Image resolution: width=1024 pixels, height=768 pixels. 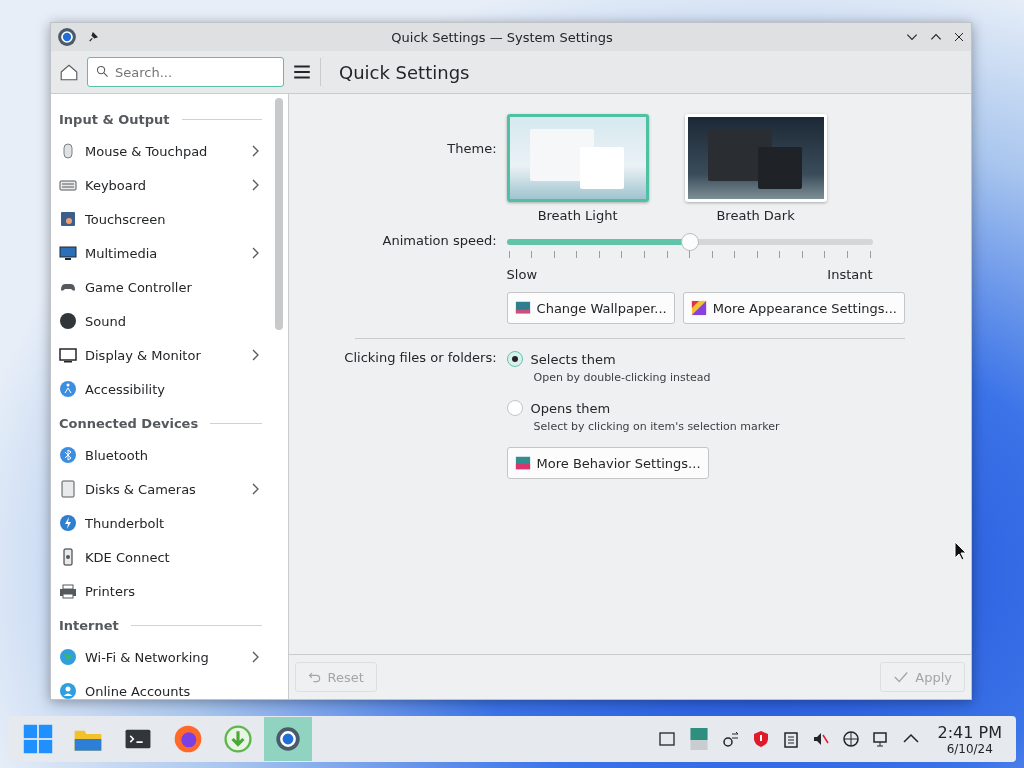 I want to click on tablet-icon, so click(x=666, y=739).